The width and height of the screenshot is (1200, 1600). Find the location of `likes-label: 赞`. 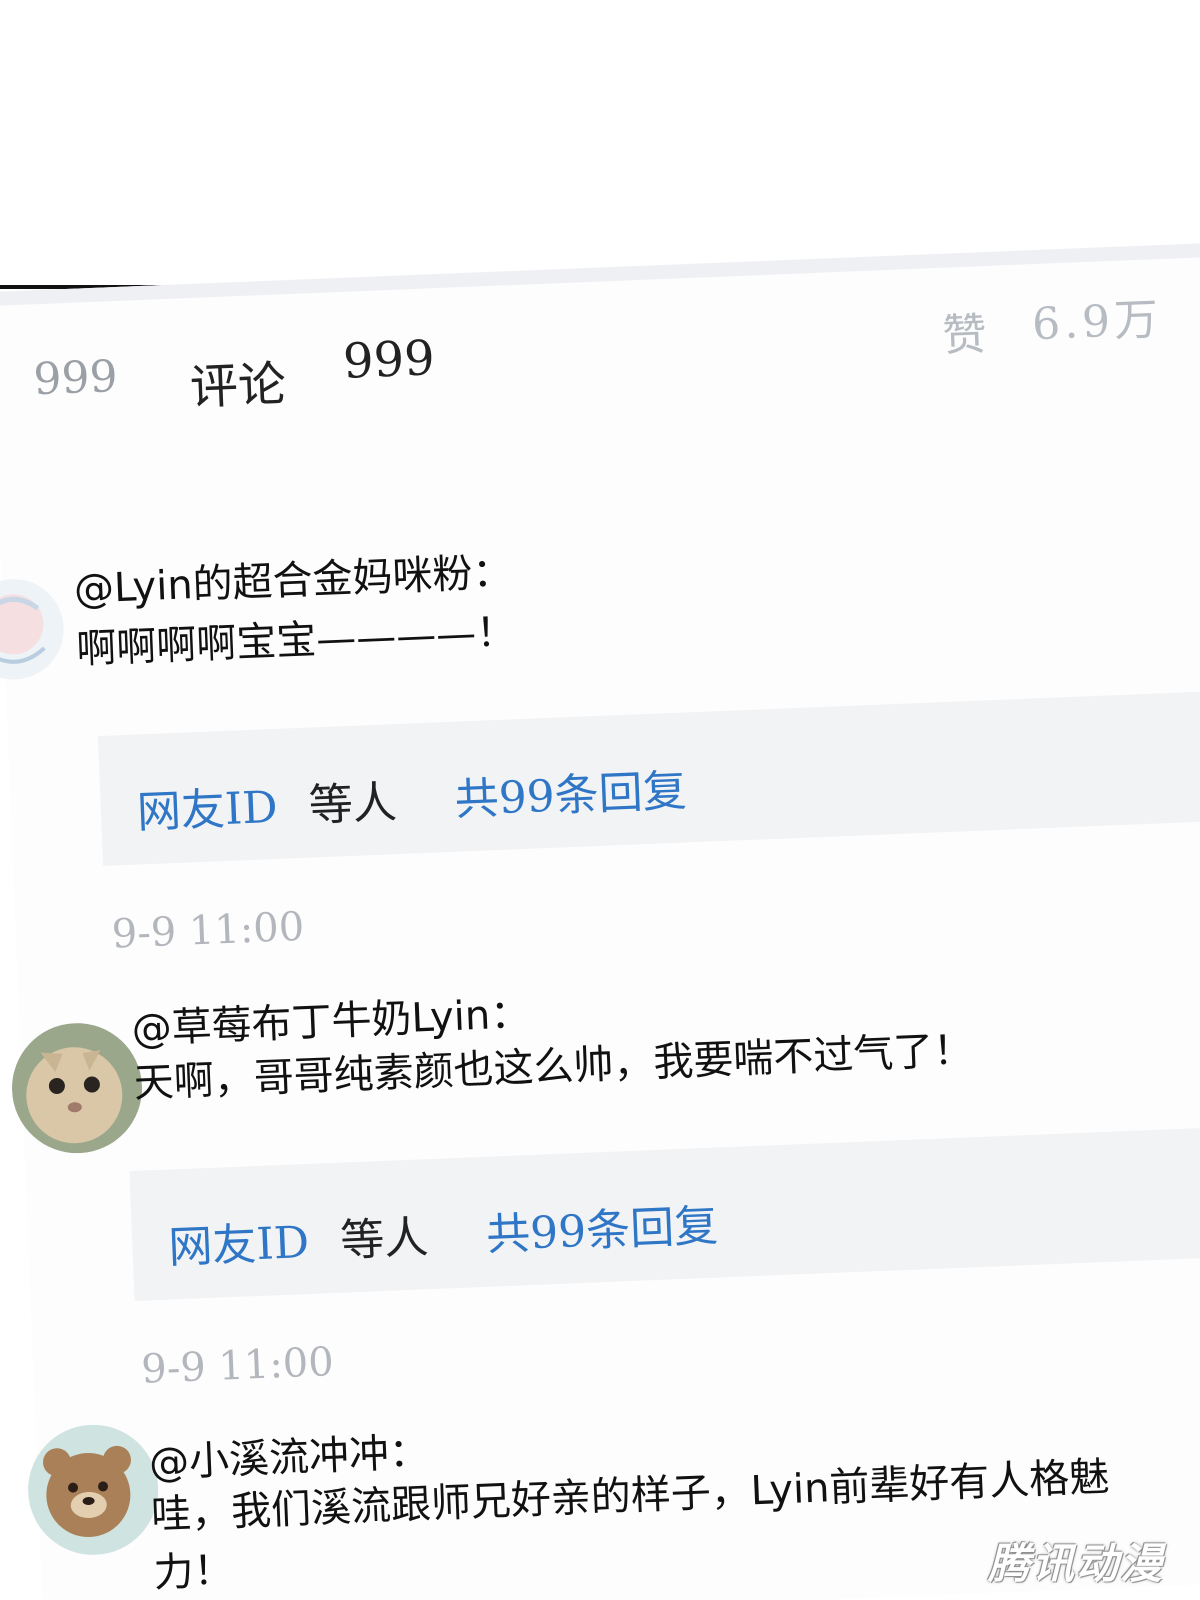

likes-label: 赞 is located at coordinates (964, 331).